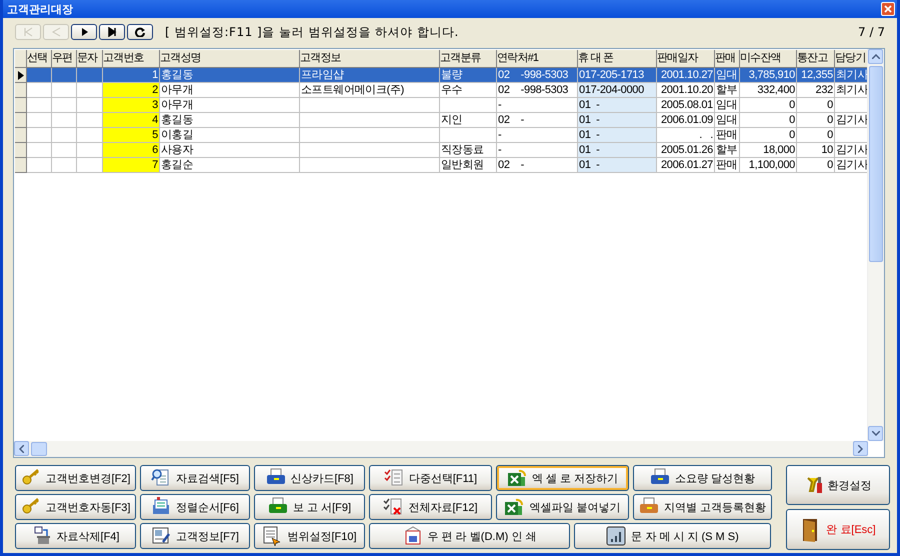  What do you see at coordinates (441, 449) in the screenshot?
I see `horizontal-scrollbar` at bounding box center [441, 449].